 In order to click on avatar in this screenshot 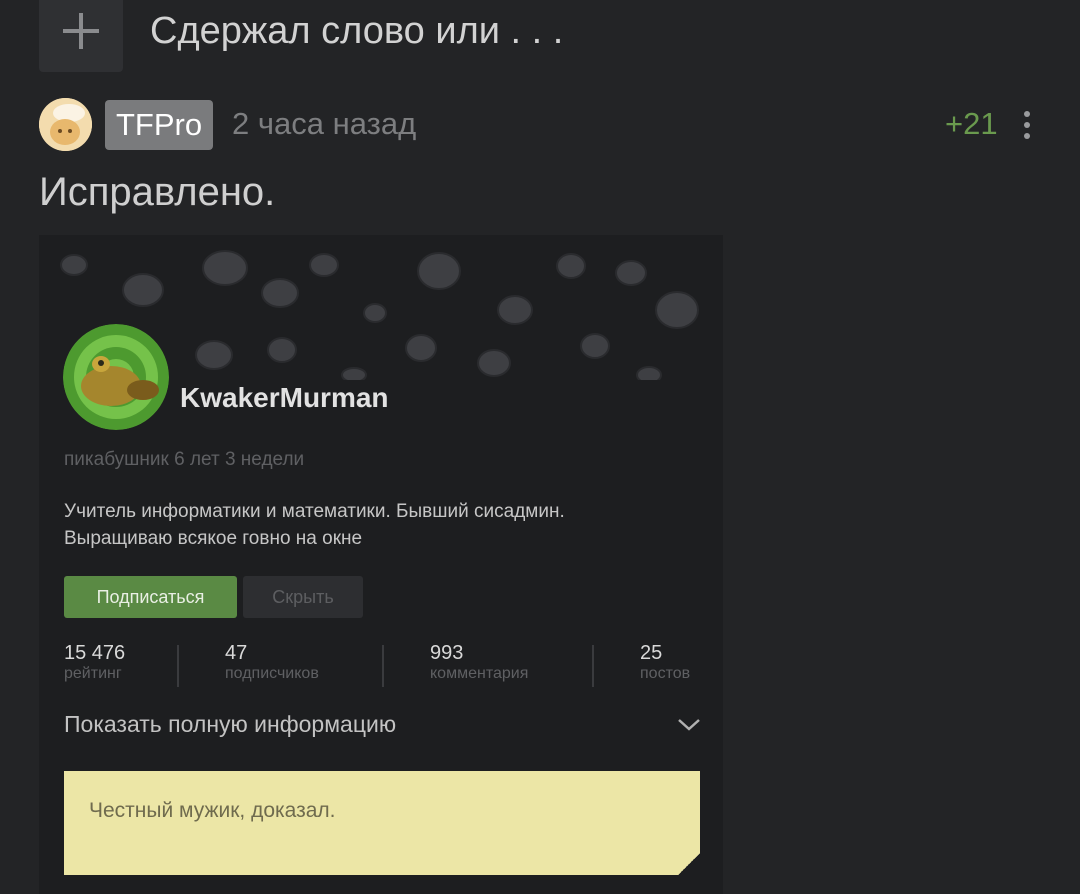, I will do `click(65, 124)`.